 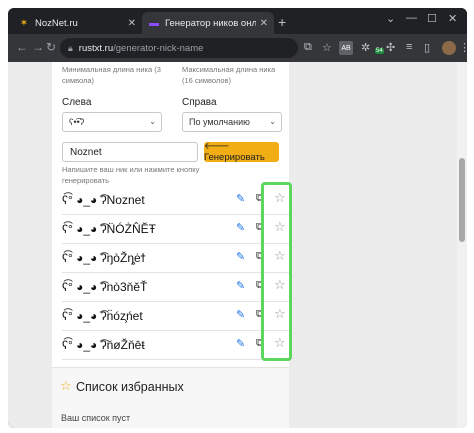 What do you see at coordinates (38, 47) in the screenshot?
I see `forward-icon: →` at bounding box center [38, 47].